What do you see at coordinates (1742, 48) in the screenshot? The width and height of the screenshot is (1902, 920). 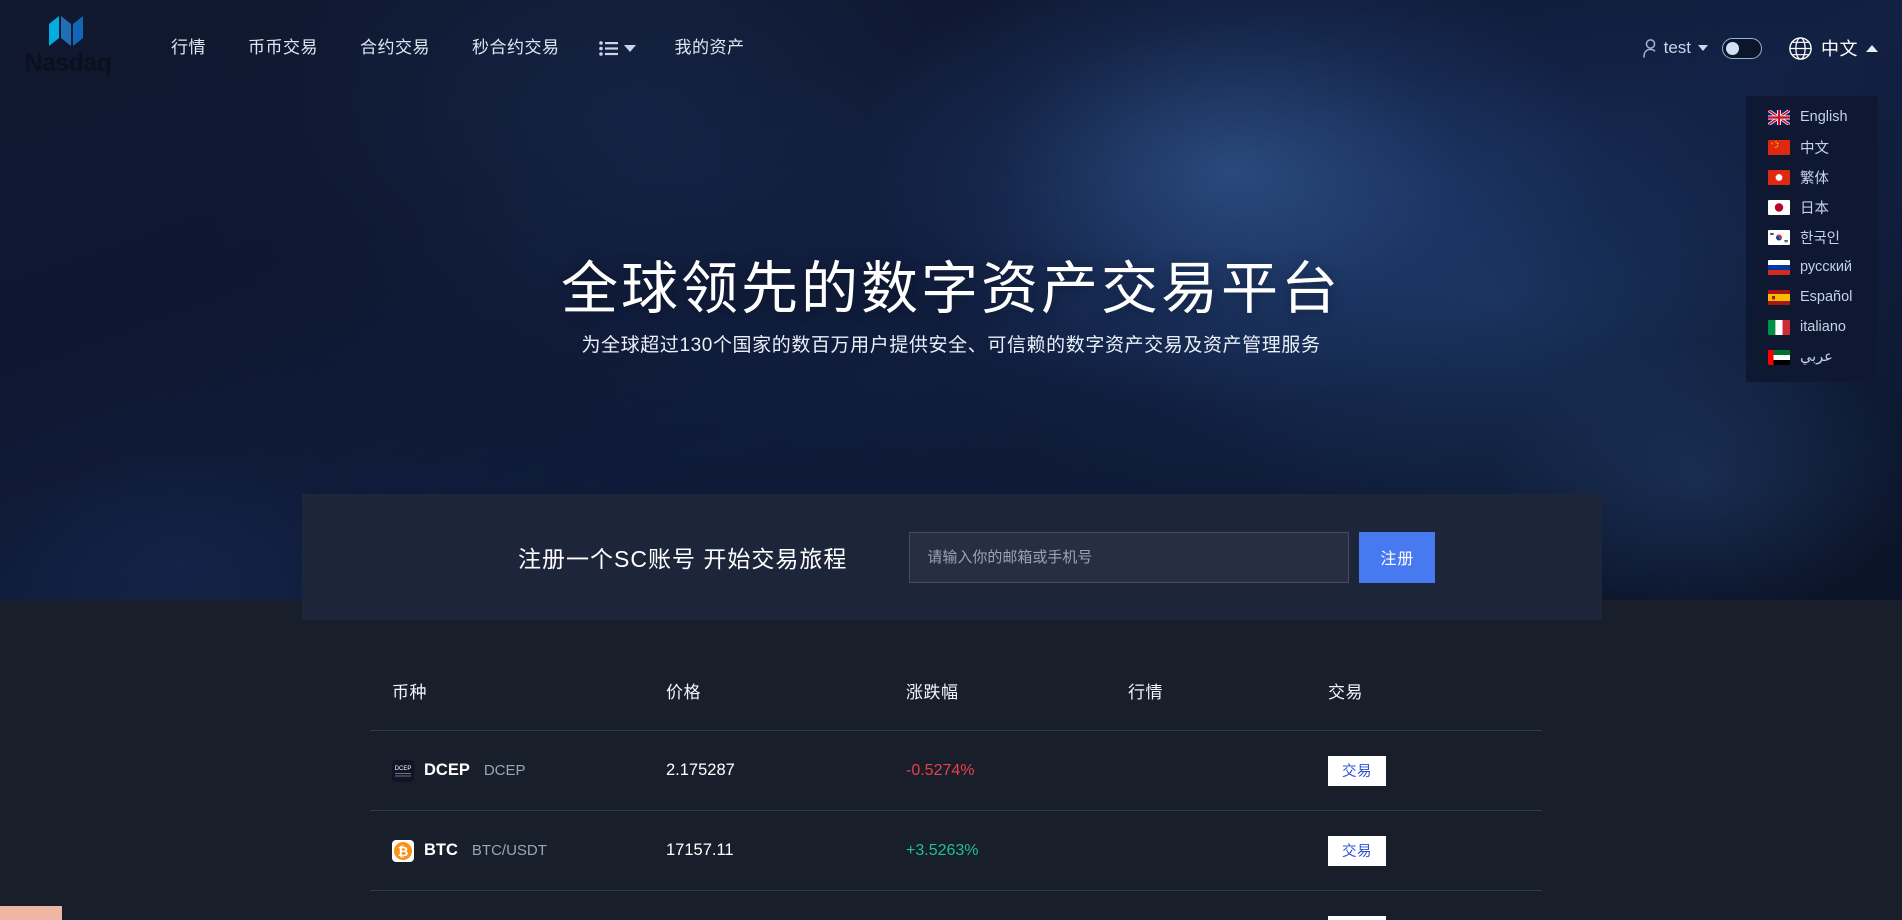 I see `theme-toggle` at bounding box center [1742, 48].